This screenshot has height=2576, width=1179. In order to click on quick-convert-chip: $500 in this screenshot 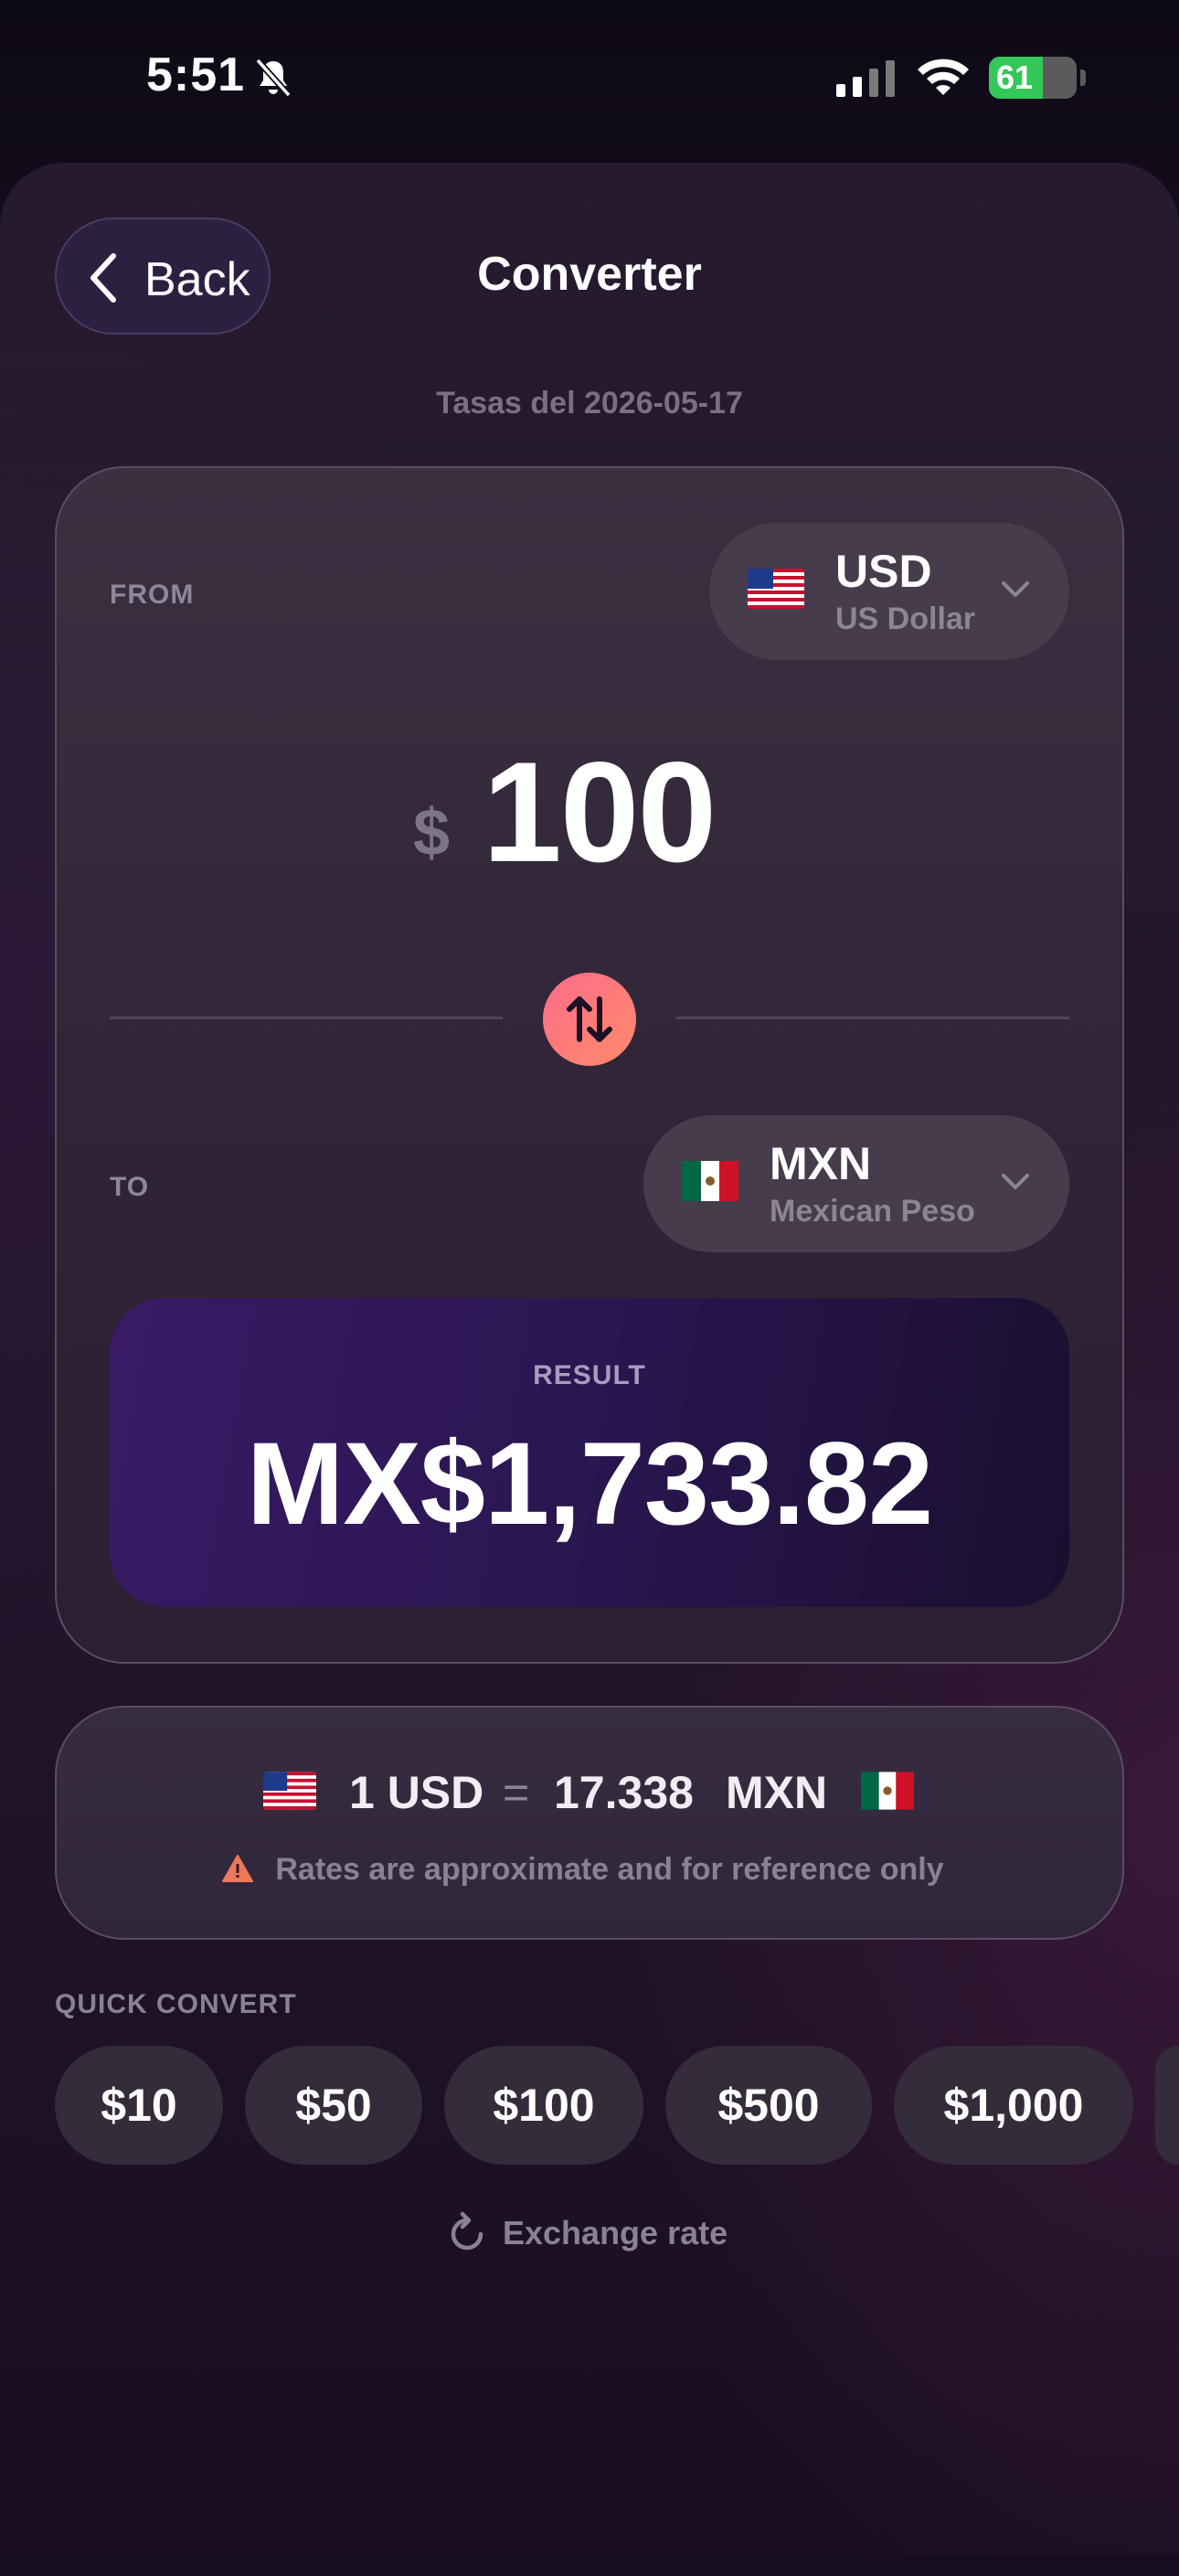, I will do `click(768, 2105)`.